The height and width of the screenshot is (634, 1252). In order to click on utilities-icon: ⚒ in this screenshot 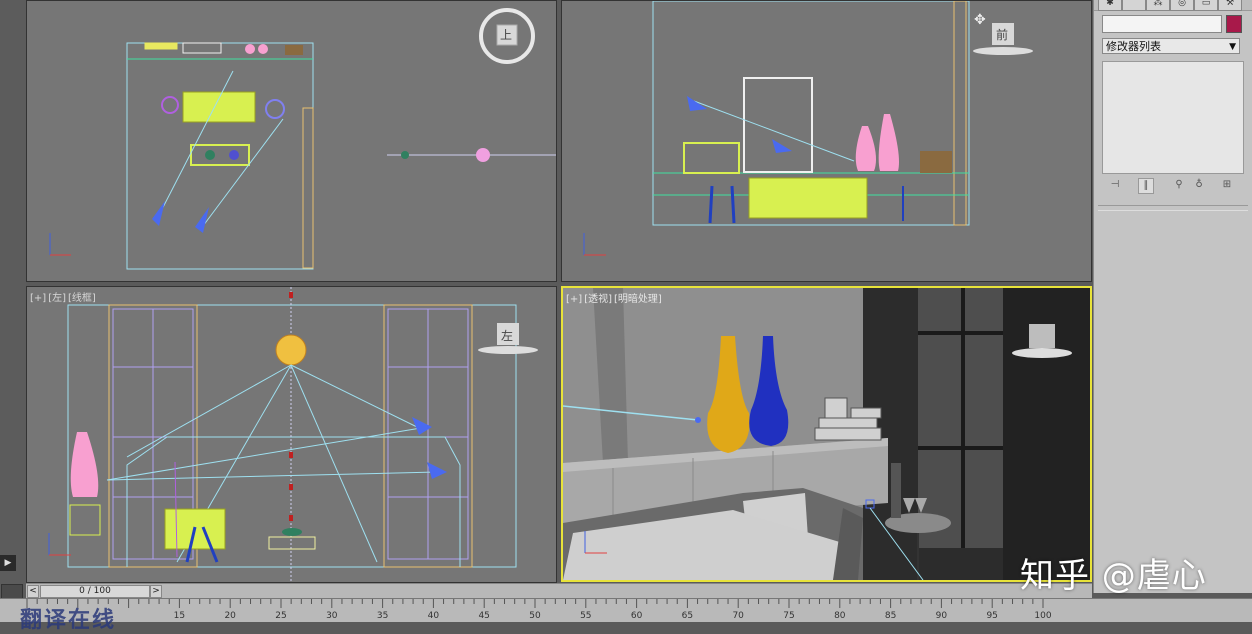, I will do `click(1230, 5)`.